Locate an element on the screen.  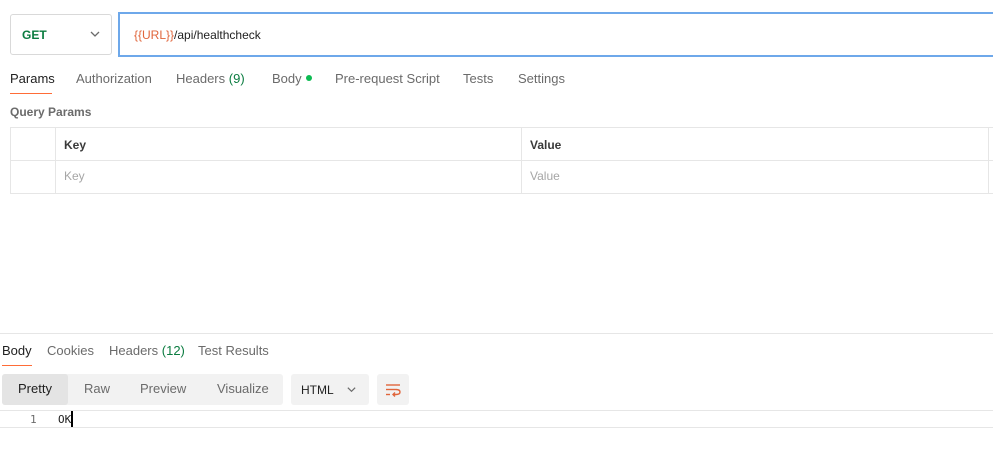
format-visualize-button: Visualize is located at coordinates (243, 388).